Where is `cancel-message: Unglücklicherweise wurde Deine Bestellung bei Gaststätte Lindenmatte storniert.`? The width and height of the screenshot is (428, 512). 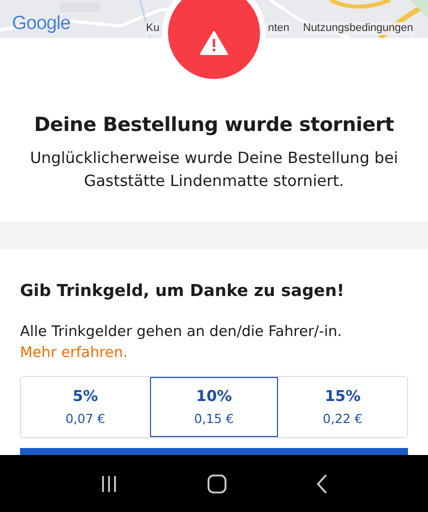 cancel-message: Unglücklicherweise wurde Deine Bestellung bei Gaststätte Lindenmatte storniert. is located at coordinates (214, 170).